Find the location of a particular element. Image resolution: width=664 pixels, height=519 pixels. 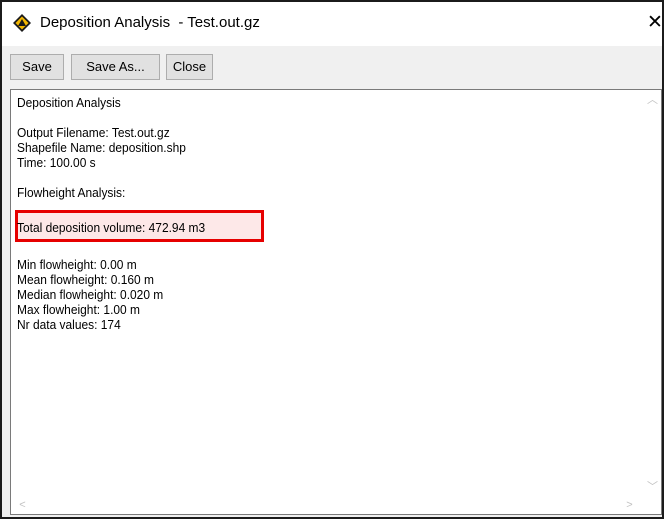

horizontal-scrollbar: < > is located at coordinates (336, 505).